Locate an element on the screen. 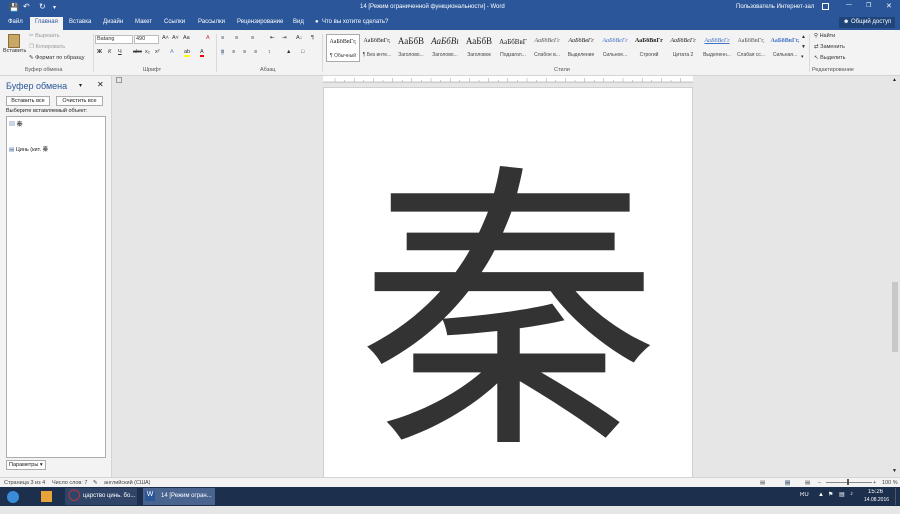  horizontal-ruler is located at coordinates (508, 79).